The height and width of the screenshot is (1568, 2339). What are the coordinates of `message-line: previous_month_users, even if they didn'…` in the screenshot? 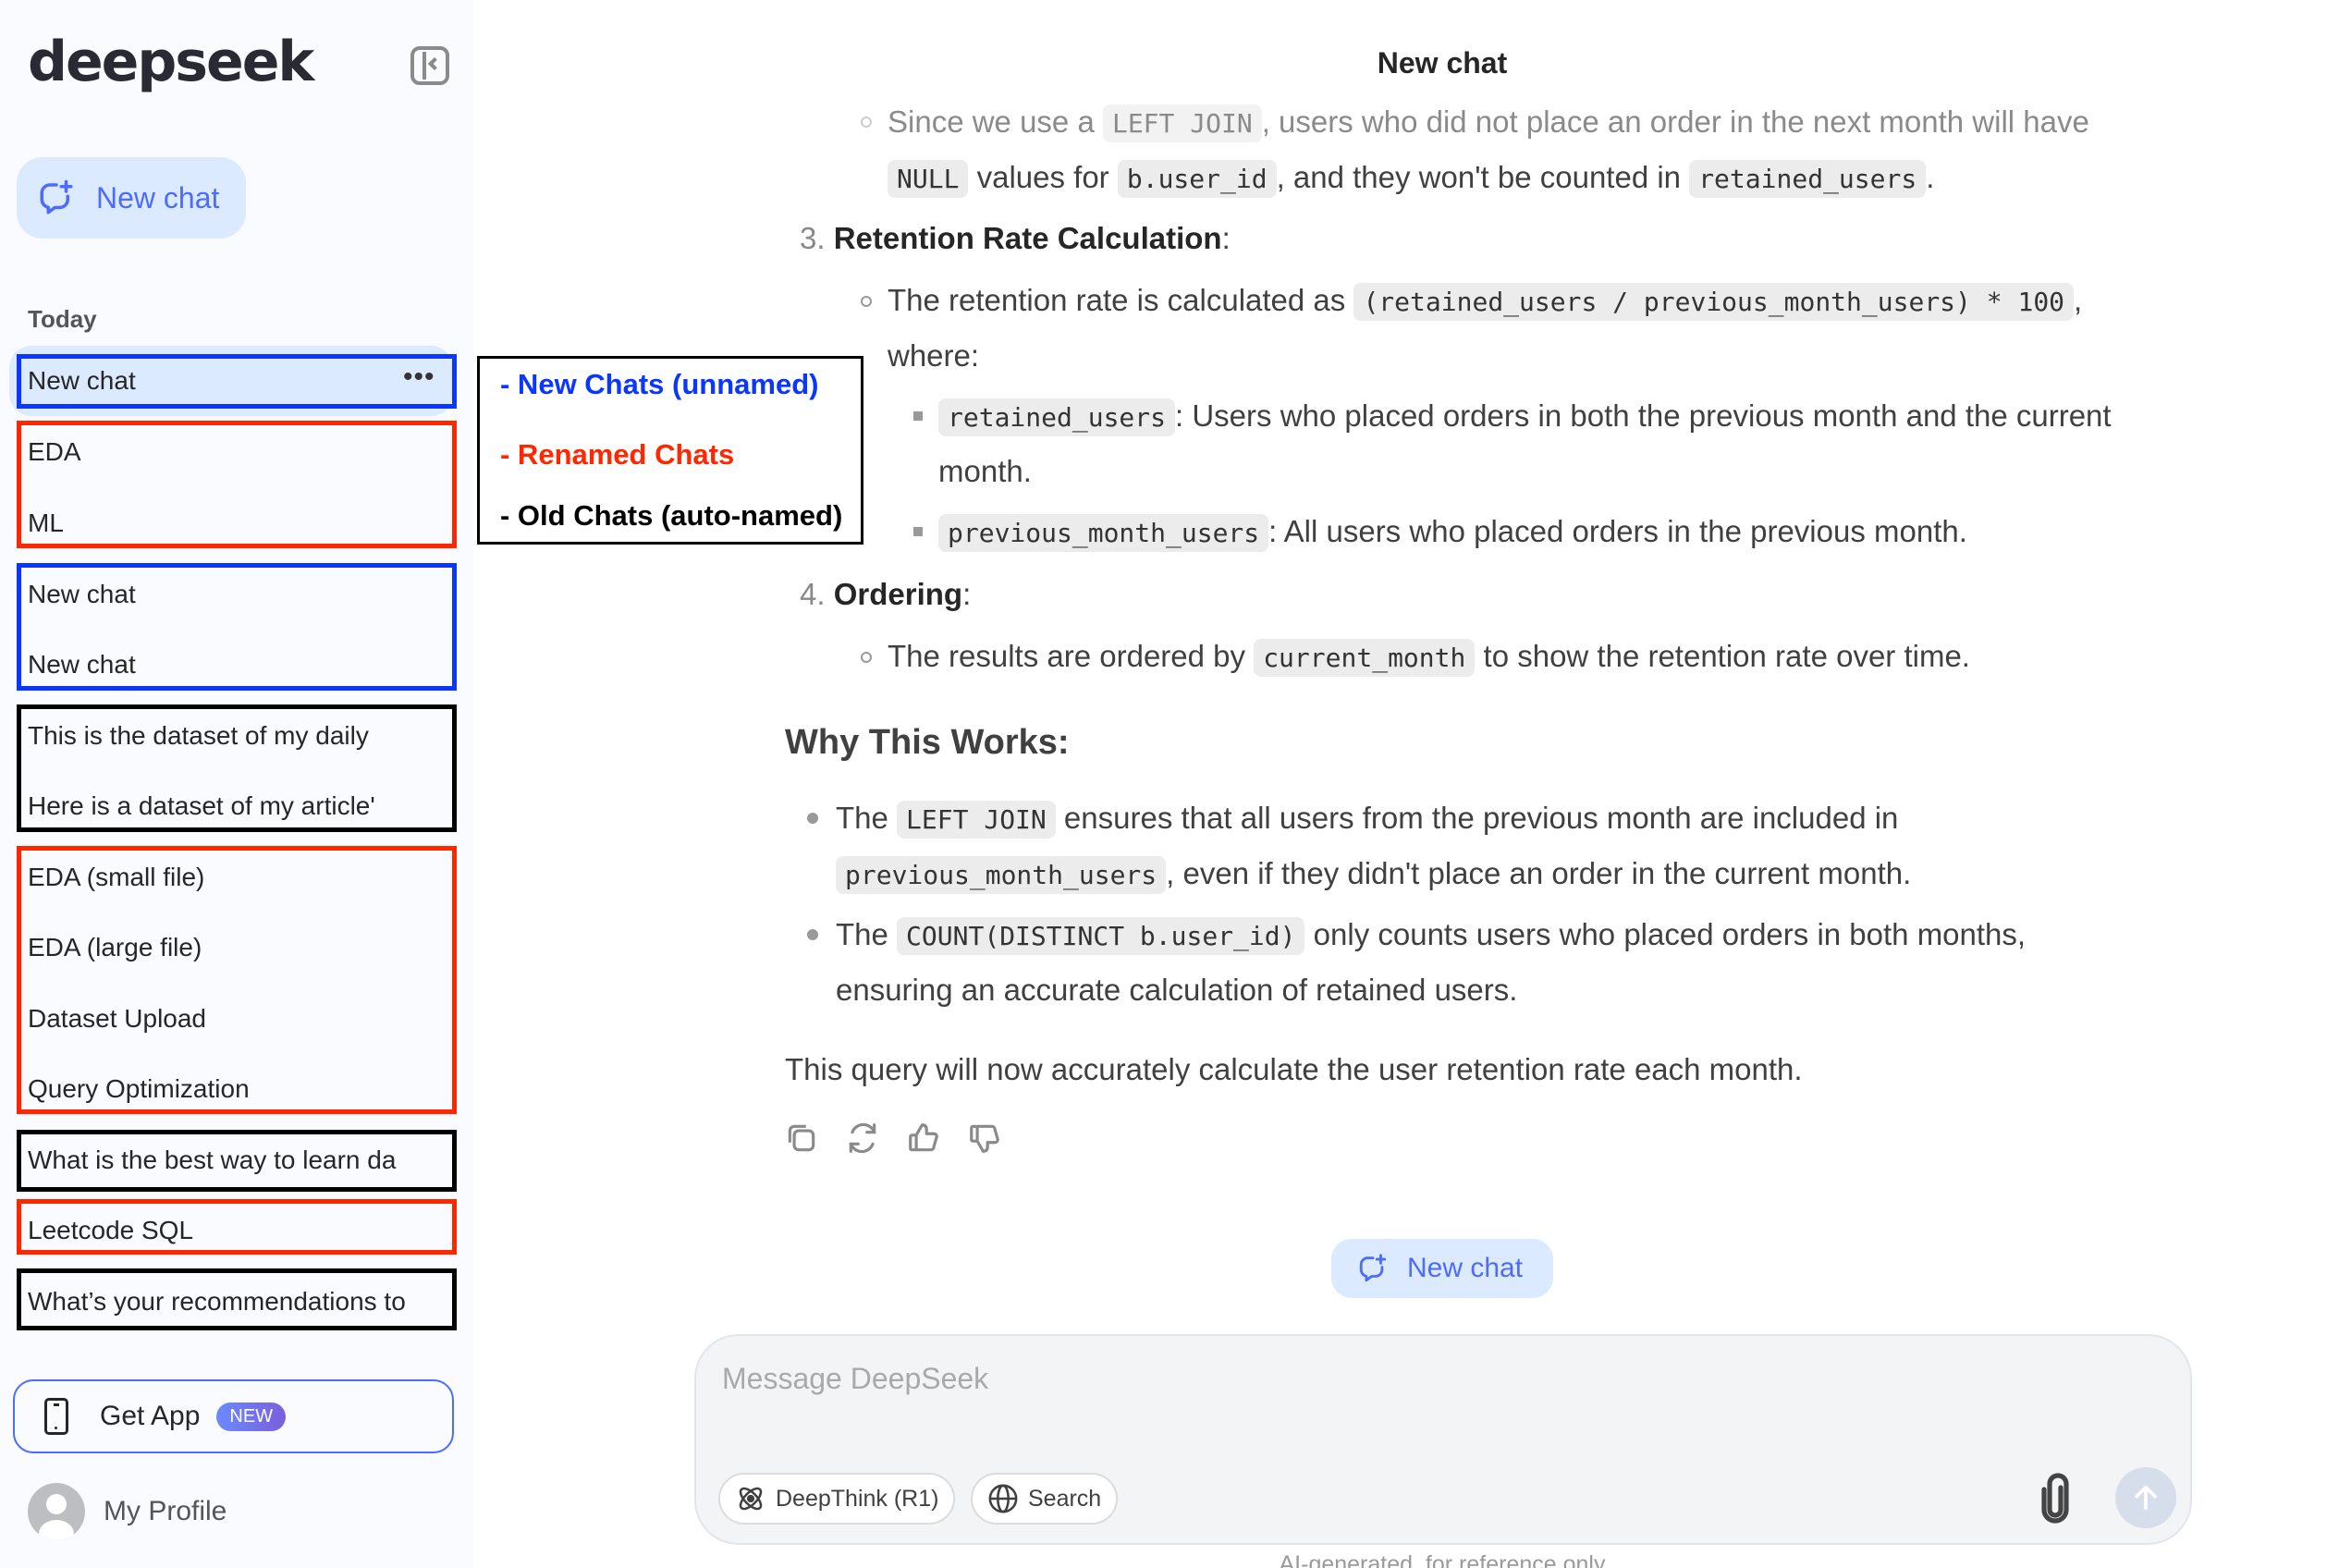 It's located at (1373, 874).